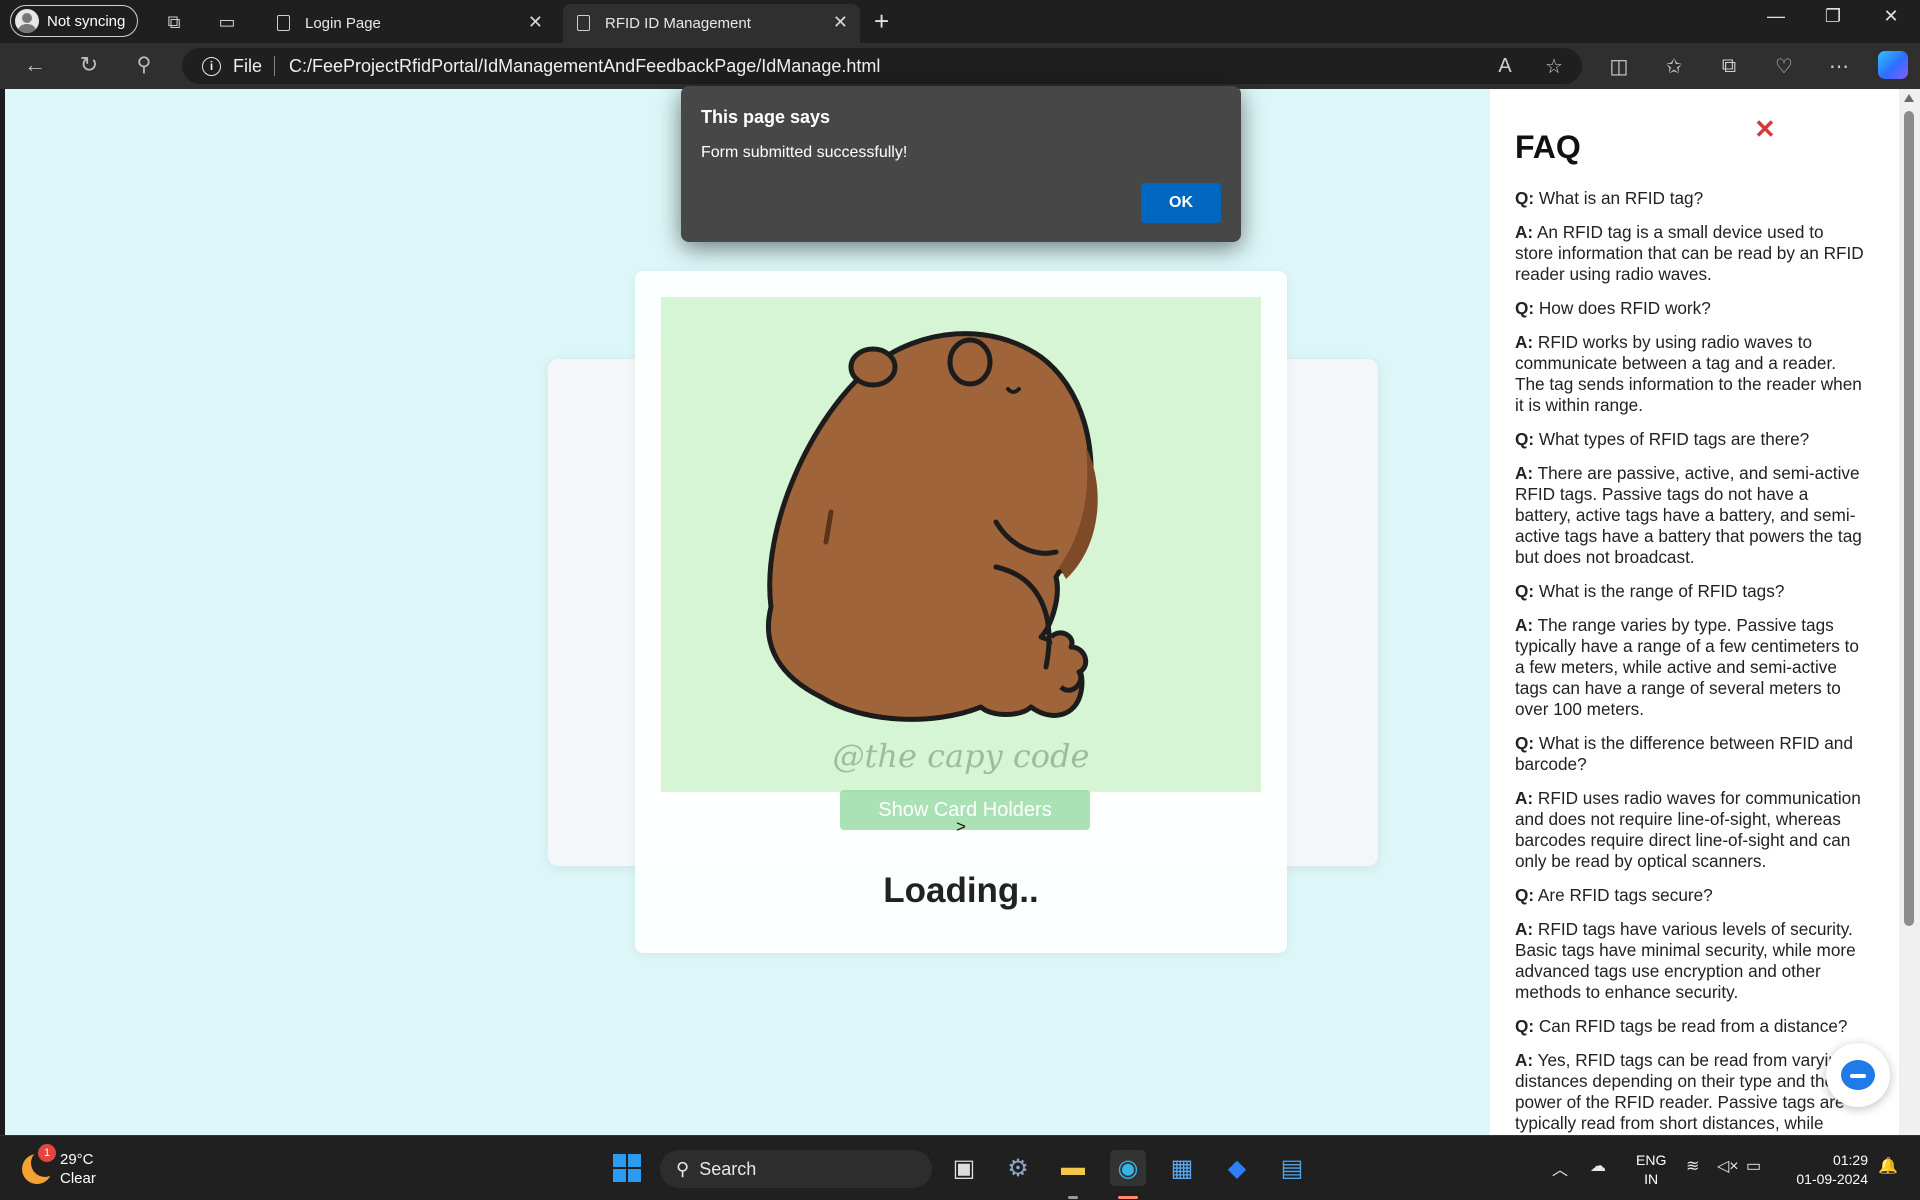 The image size is (1920, 1200). Describe the element at coordinates (409, 23) in the screenshot. I see `tab-login-page: Login Page ✕` at that location.